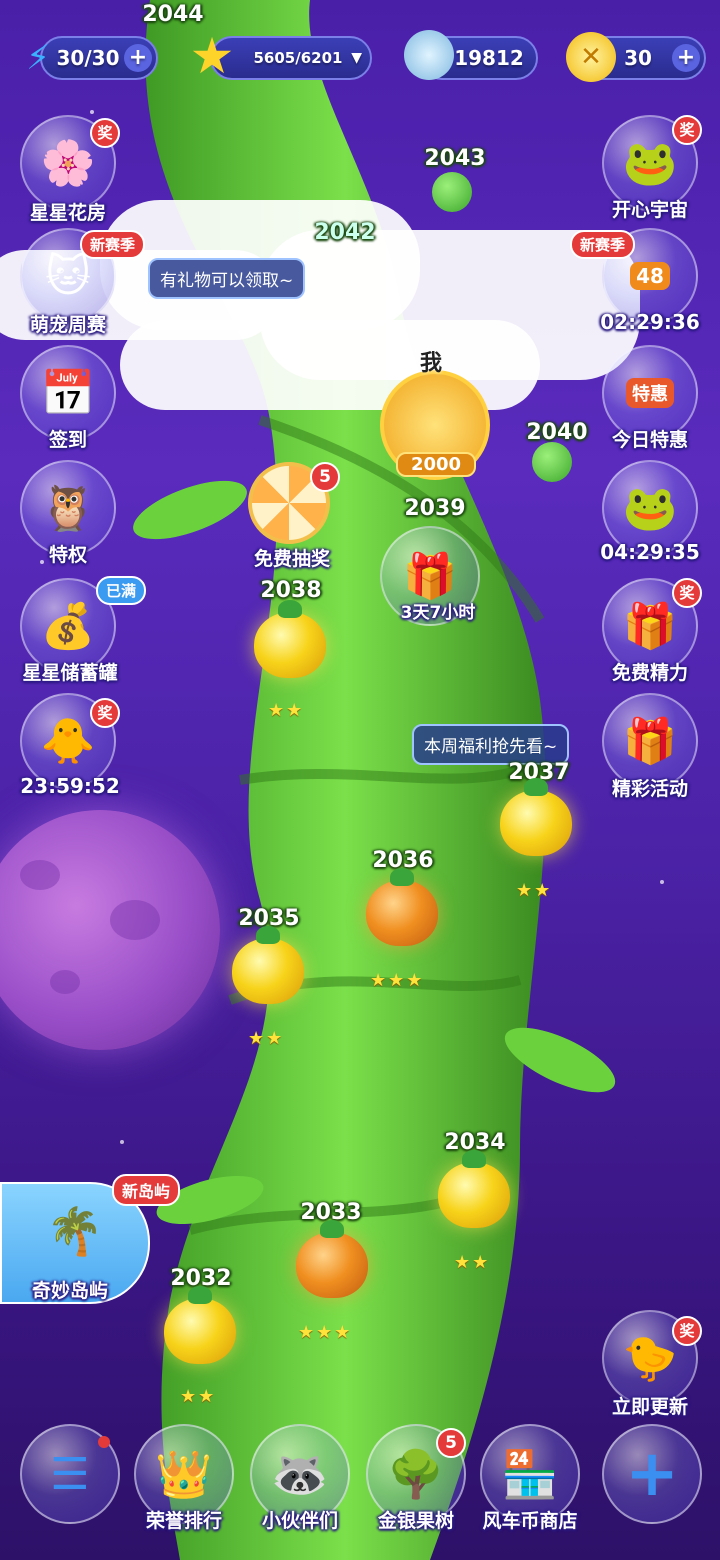 The width and height of the screenshot is (720, 1560). What do you see at coordinates (38, 58) in the screenshot?
I see `lightning-icon: ⚡` at bounding box center [38, 58].